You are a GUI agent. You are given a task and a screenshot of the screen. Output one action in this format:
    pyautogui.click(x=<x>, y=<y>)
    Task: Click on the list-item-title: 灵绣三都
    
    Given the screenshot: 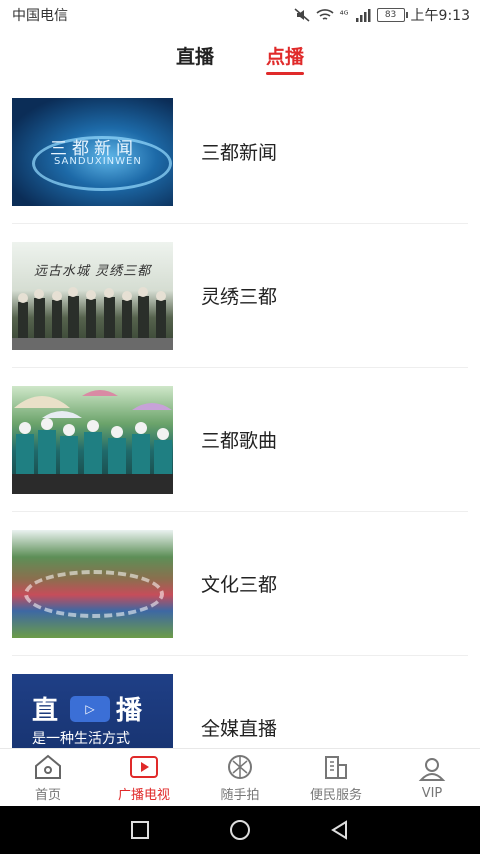 What is the action you would take?
    pyautogui.click(x=239, y=297)
    